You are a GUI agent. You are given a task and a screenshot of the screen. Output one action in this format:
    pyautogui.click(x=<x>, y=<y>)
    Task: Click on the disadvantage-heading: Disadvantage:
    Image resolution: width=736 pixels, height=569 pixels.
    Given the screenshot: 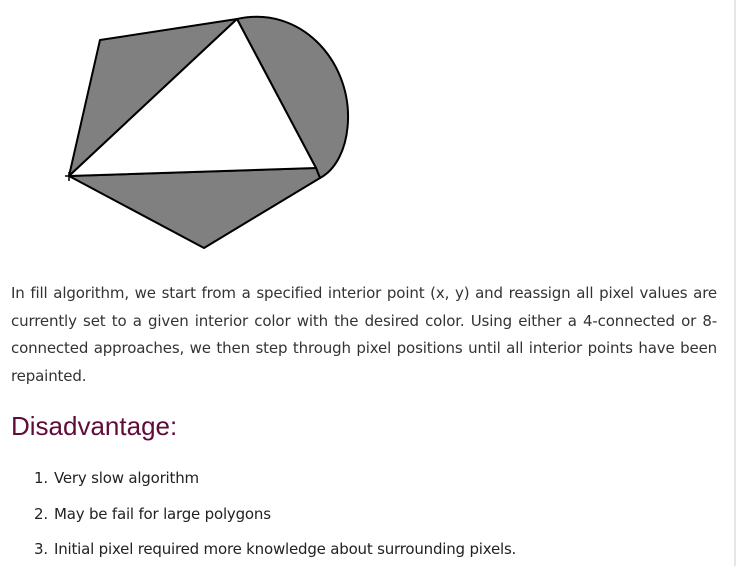 What is the action you would take?
    pyautogui.click(x=94, y=426)
    